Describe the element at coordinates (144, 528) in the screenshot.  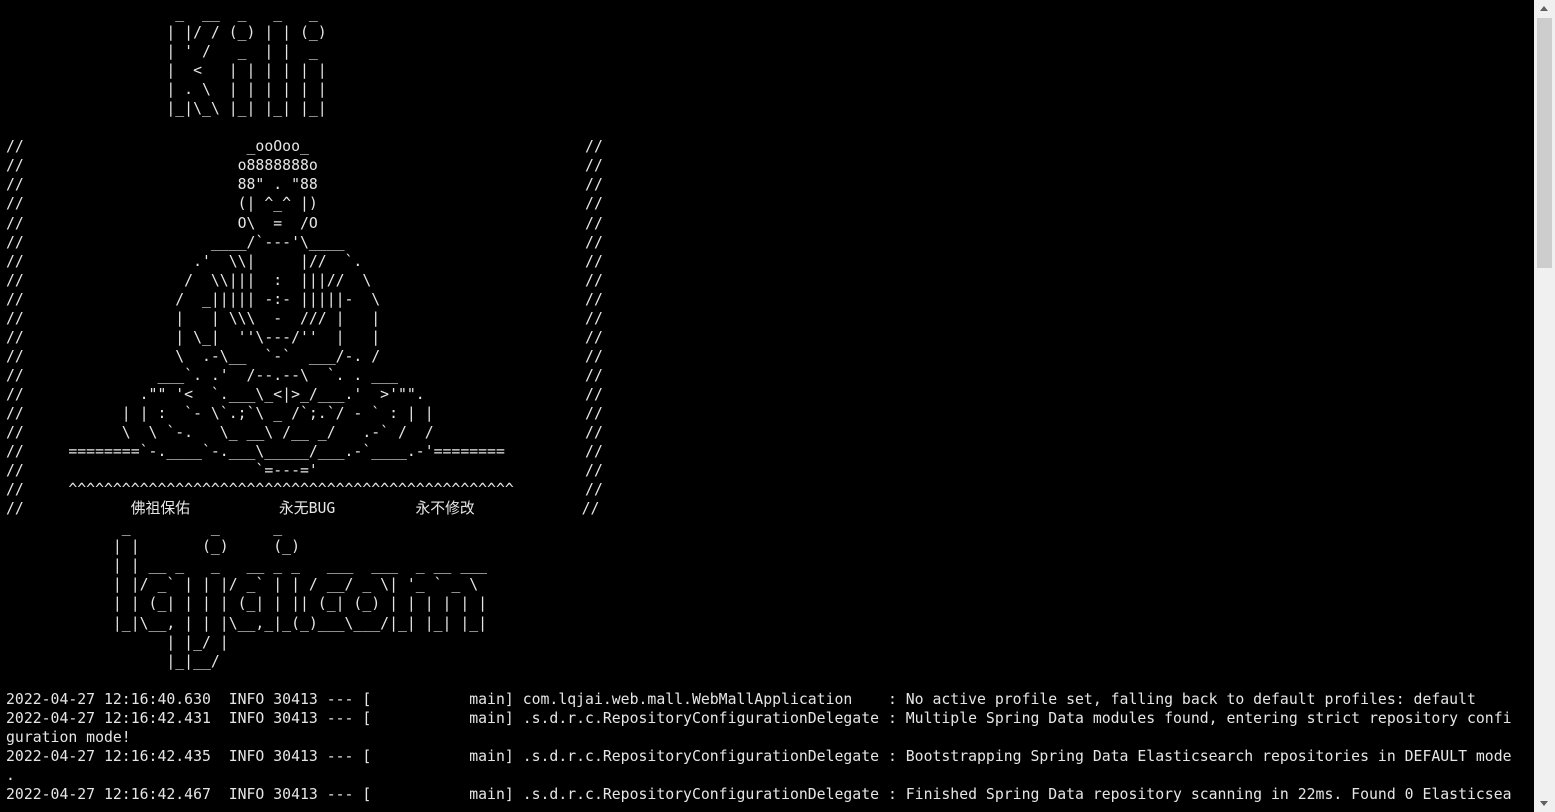
I see `terminal-line: _ _ _` at that location.